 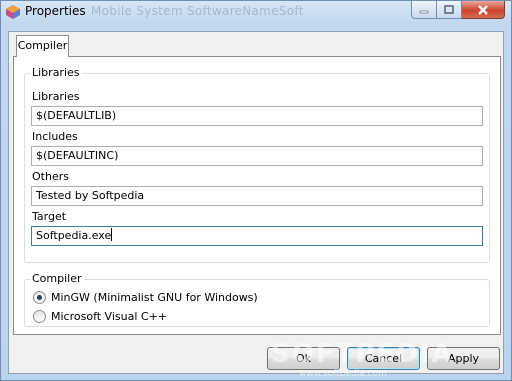 I want to click on close-button, so click(x=483, y=10).